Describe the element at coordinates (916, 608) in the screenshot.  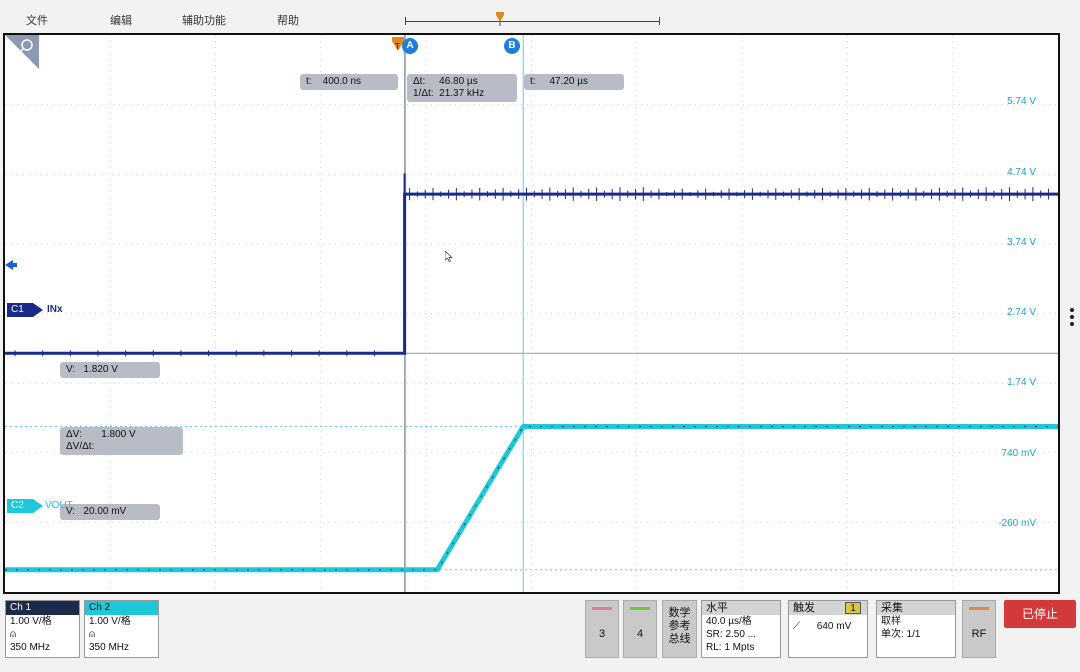
I see `acquire-title: 采集` at that location.